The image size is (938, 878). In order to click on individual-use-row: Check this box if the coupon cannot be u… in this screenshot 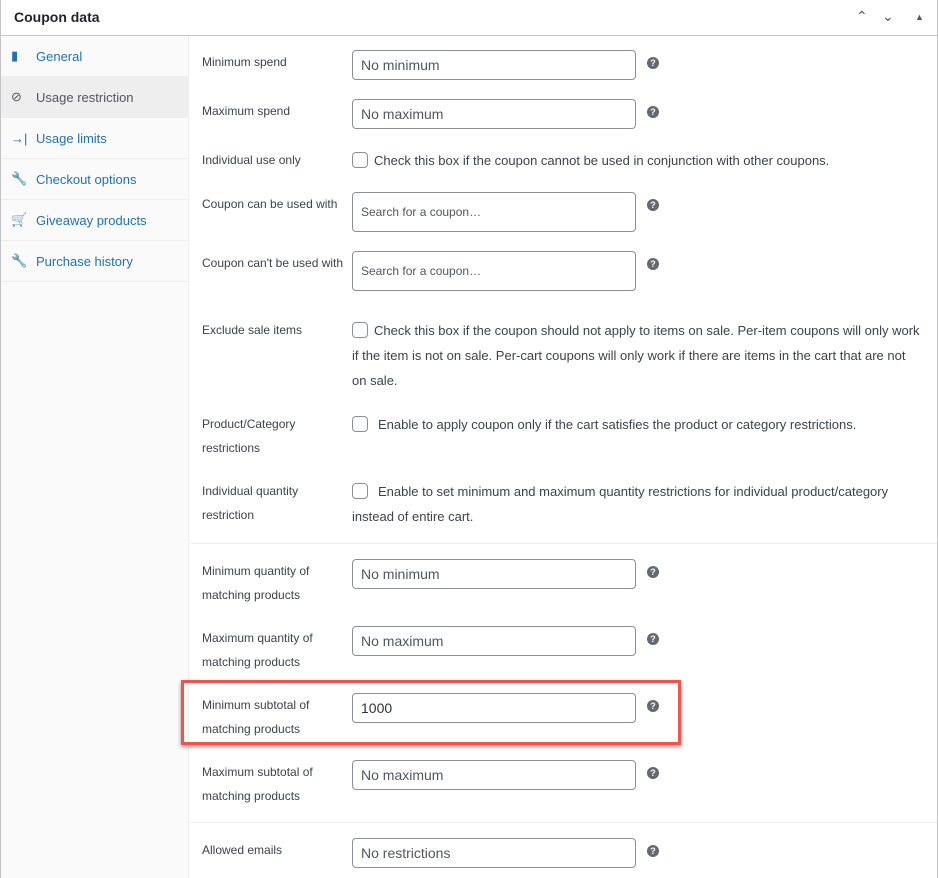, I will do `click(637, 160)`.